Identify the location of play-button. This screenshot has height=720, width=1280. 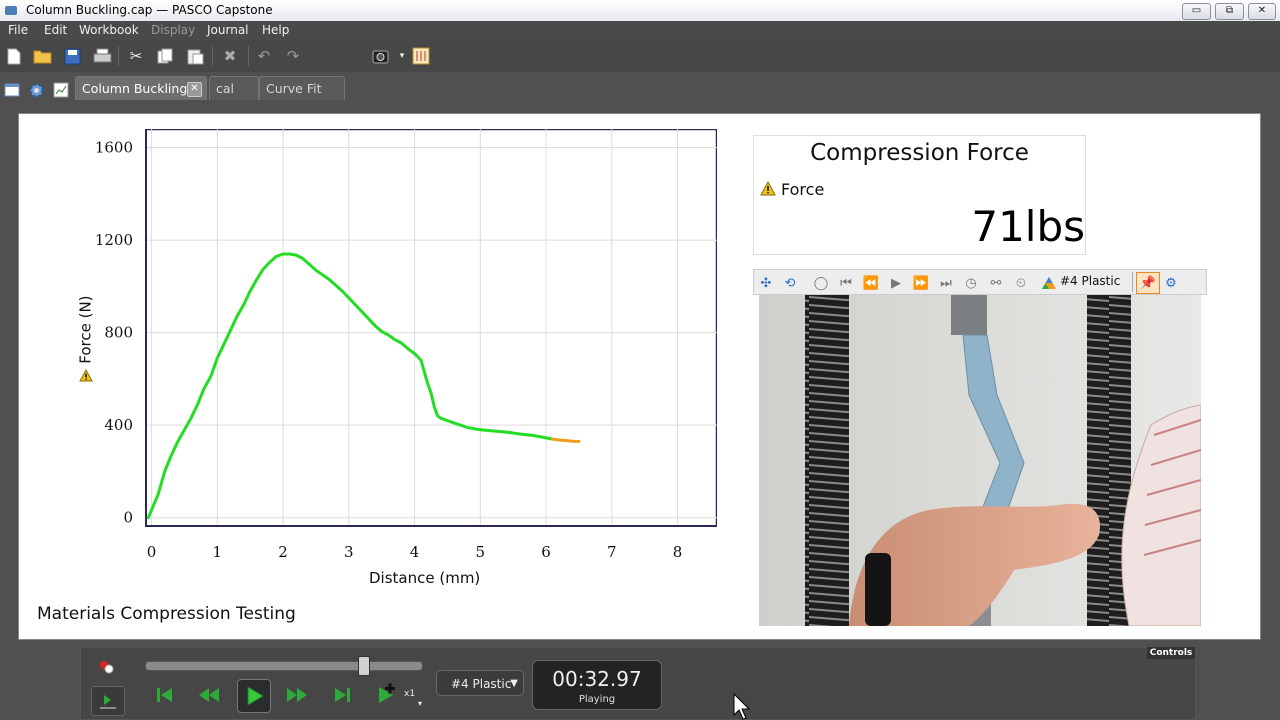
(254, 696).